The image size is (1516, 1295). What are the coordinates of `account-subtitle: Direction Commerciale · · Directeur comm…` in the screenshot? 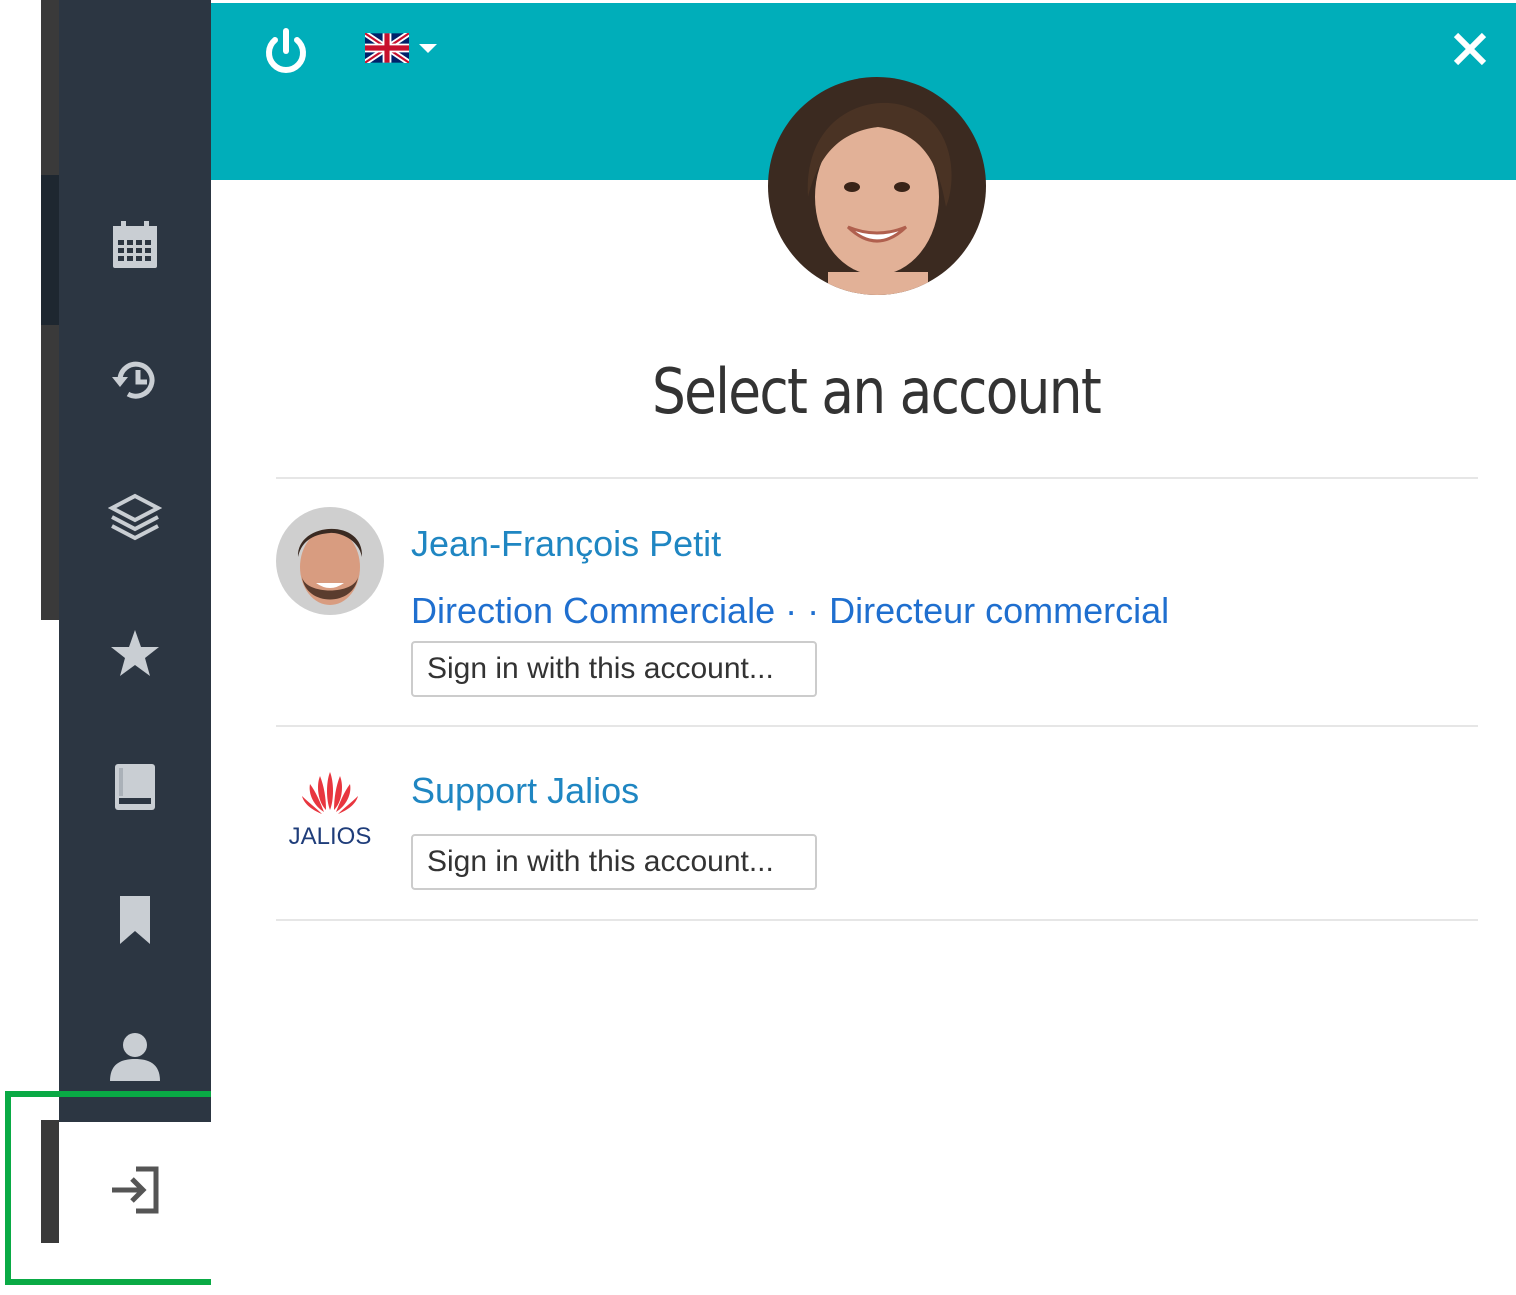 It's located at (790, 611).